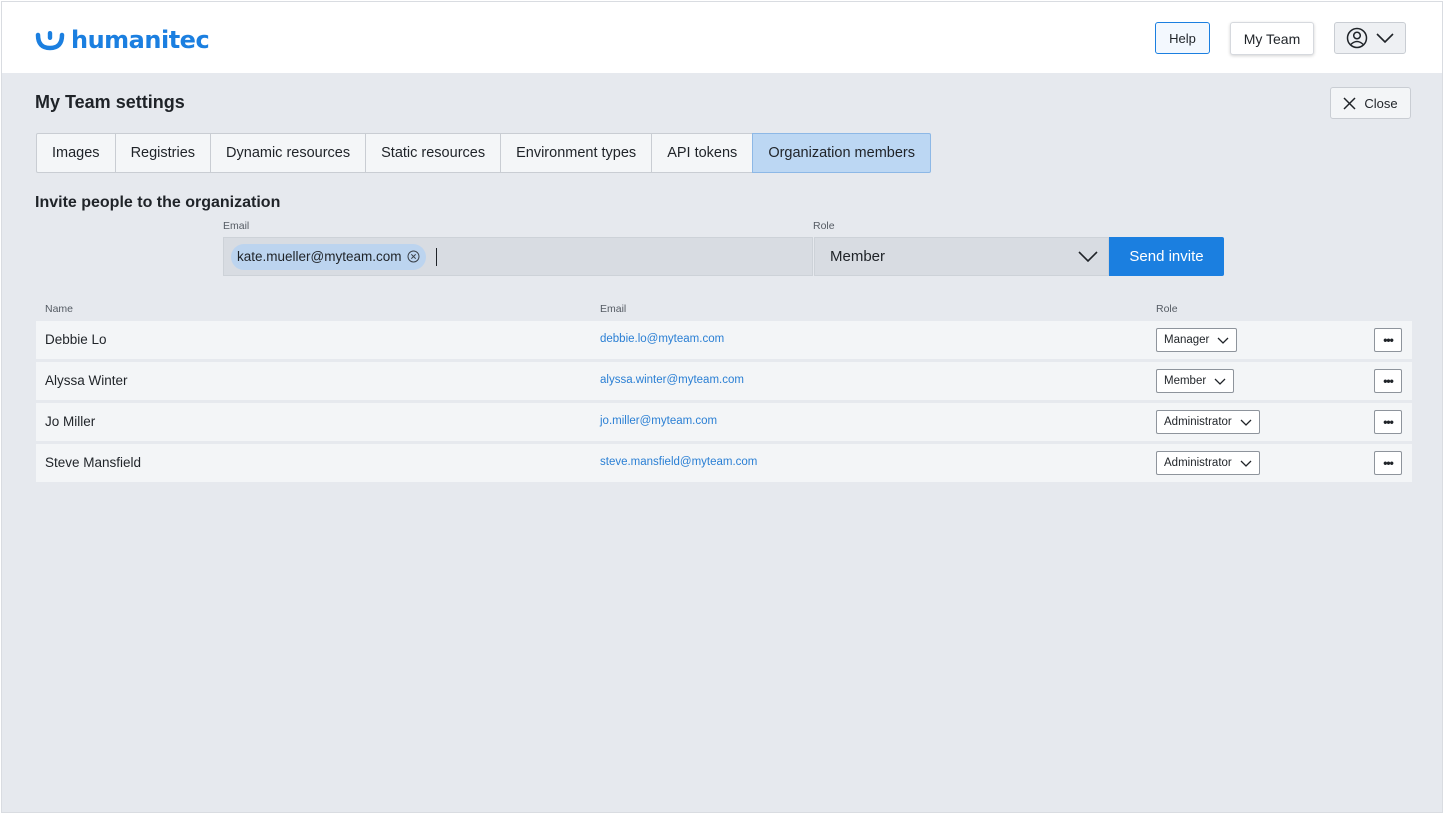  I want to click on invite-section-title: Invite people to the organization, so click(158, 202).